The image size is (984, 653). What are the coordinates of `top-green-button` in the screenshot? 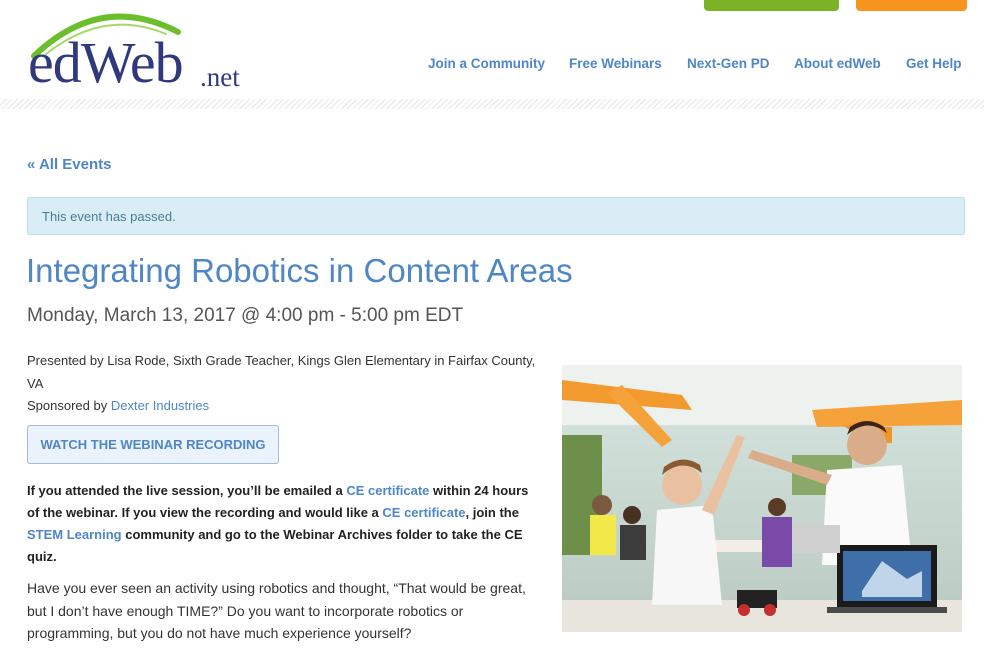 It's located at (771, 5).